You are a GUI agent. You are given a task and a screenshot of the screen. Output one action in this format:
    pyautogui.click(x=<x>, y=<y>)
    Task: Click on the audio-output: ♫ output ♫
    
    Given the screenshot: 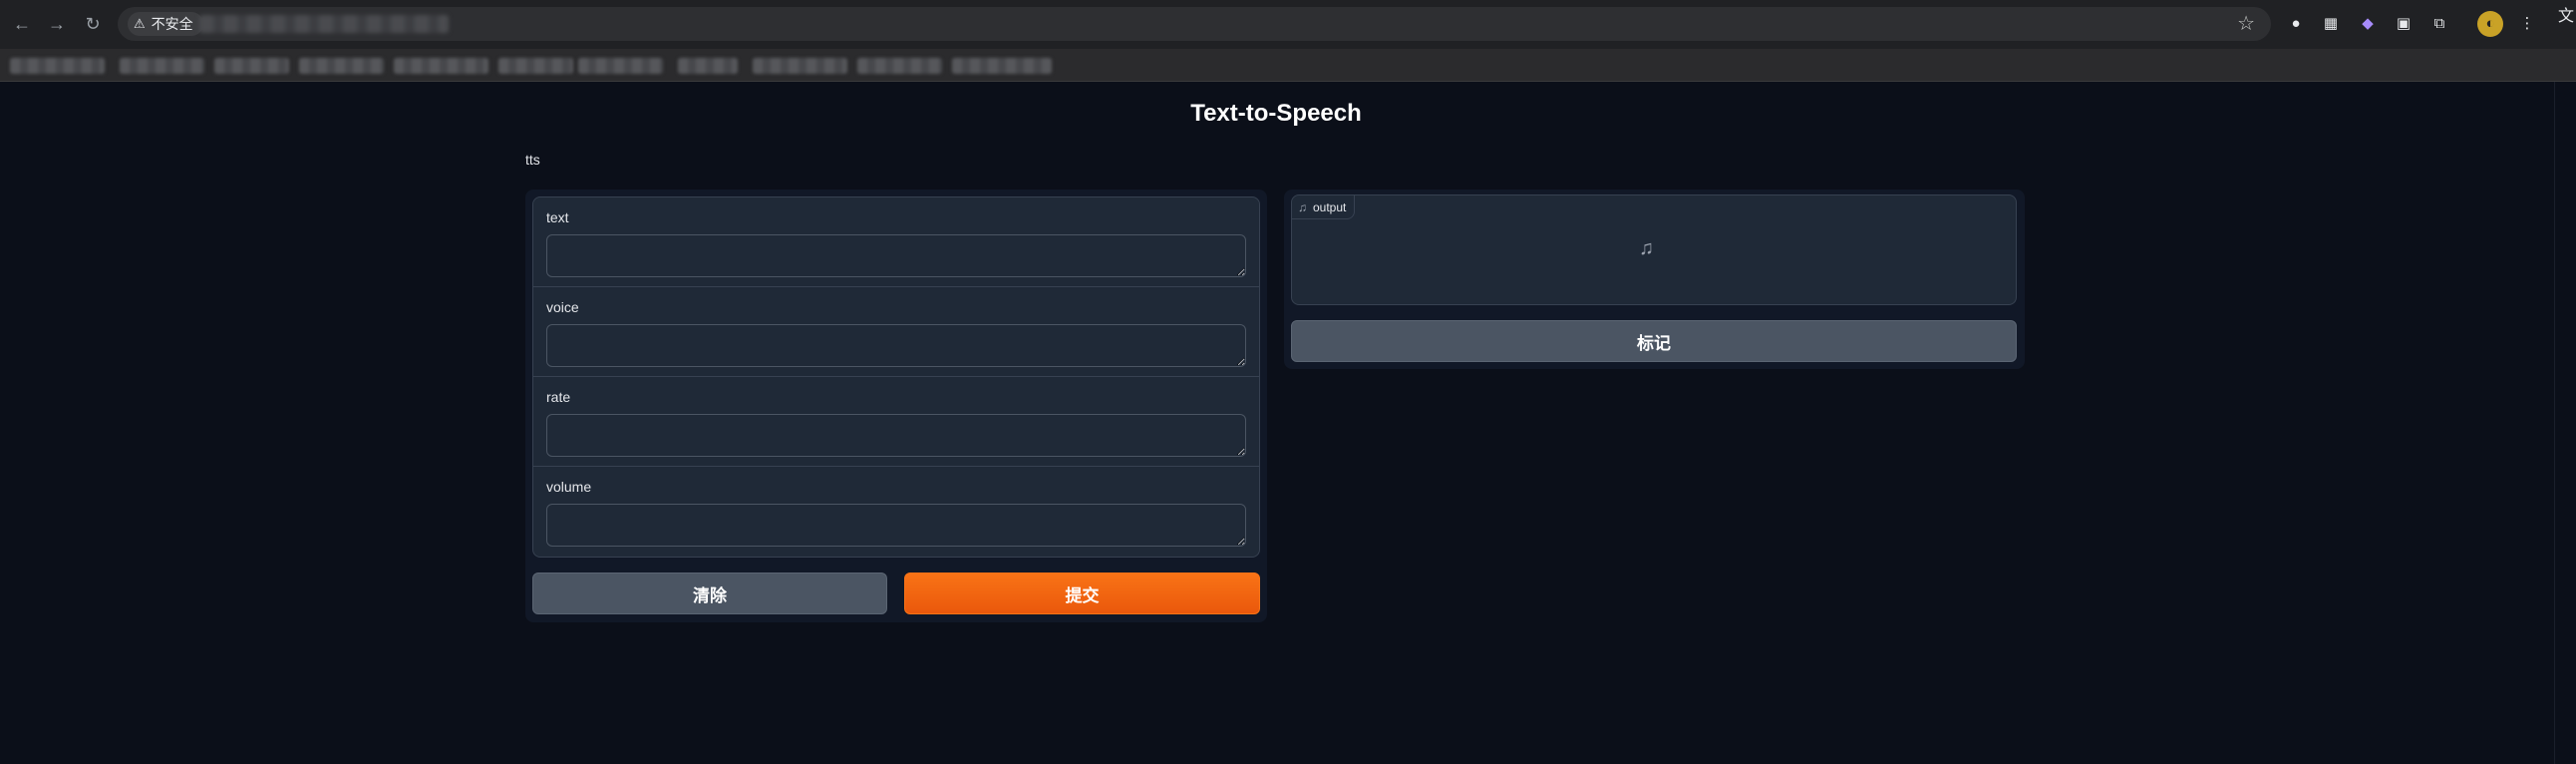 What is the action you would take?
    pyautogui.click(x=1654, y=249)
    